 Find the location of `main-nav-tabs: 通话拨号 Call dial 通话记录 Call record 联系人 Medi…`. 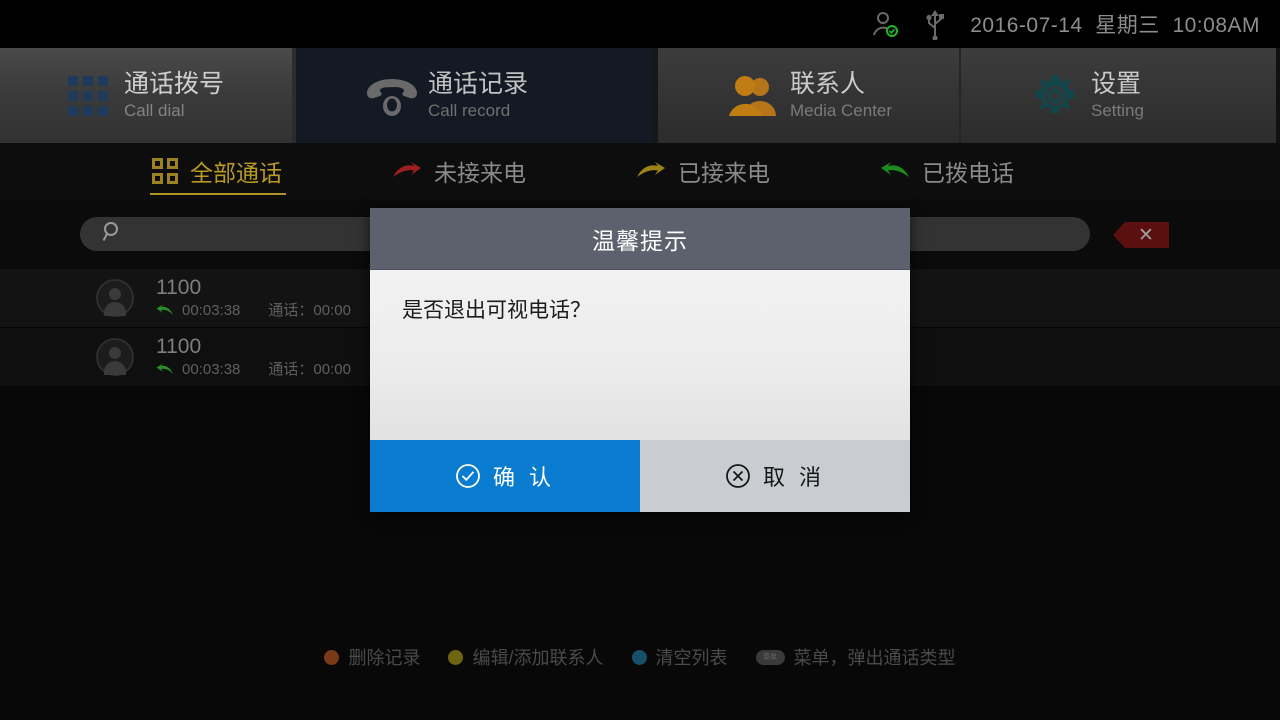

main-nav-tabs: 通话拨号 Call dial 通话记录 Call record 联系人 Medi… is located at coordinates (640, 95).